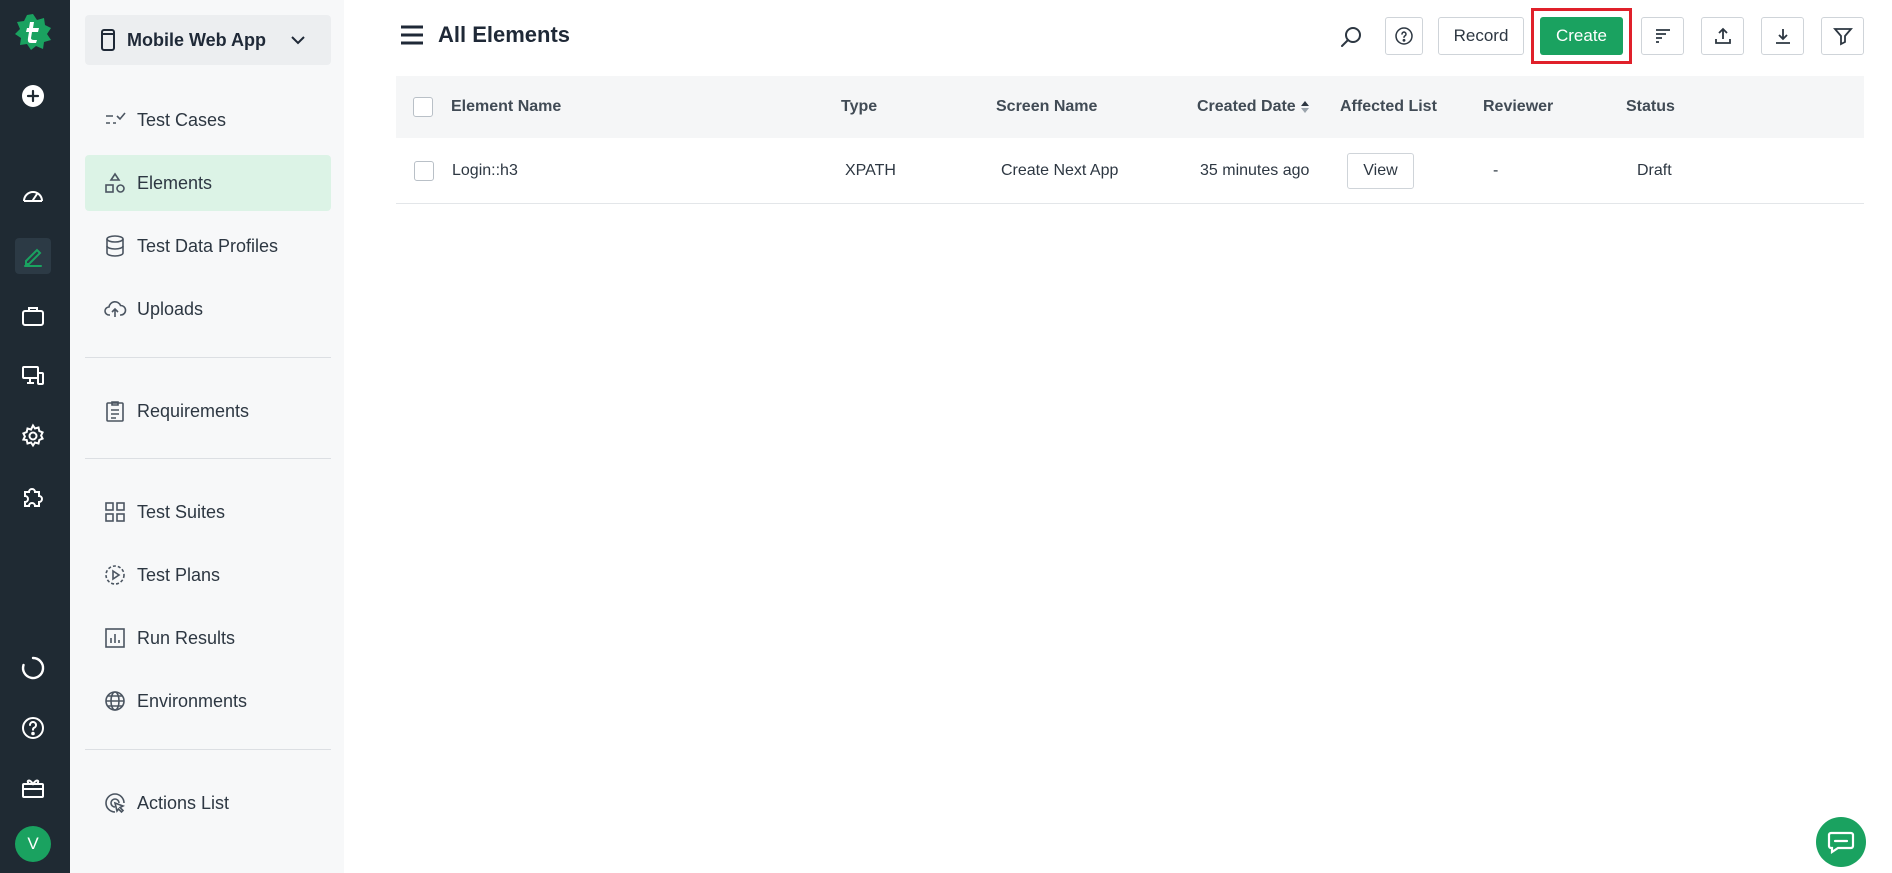 Image resolution: width=1892 pixels, height=873 pixels. I want to click on project-selector: Mobile Web App, so click(208, 40).